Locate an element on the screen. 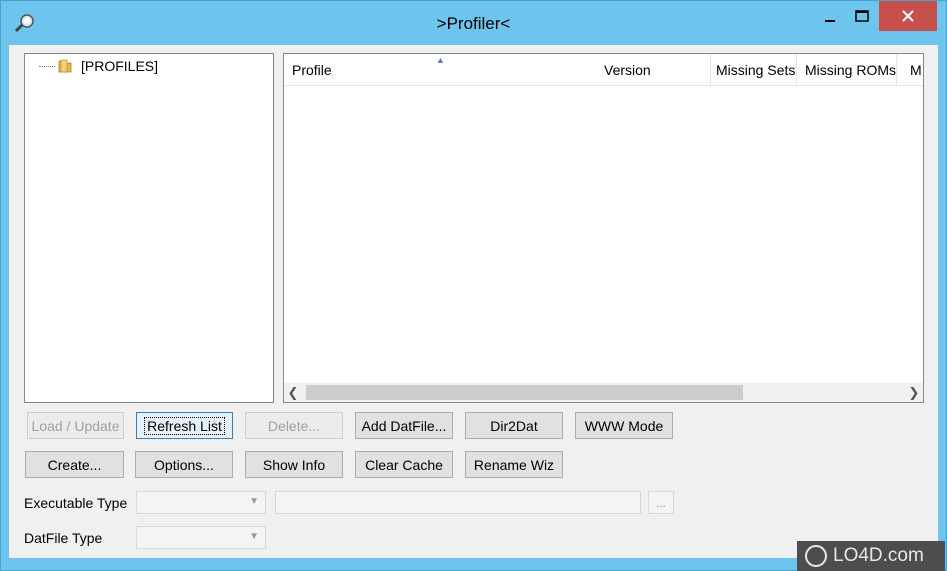 This screenshot has height=571, width=947. dir2dat-button: Dir2Dat is located at coordinates (514, 425).